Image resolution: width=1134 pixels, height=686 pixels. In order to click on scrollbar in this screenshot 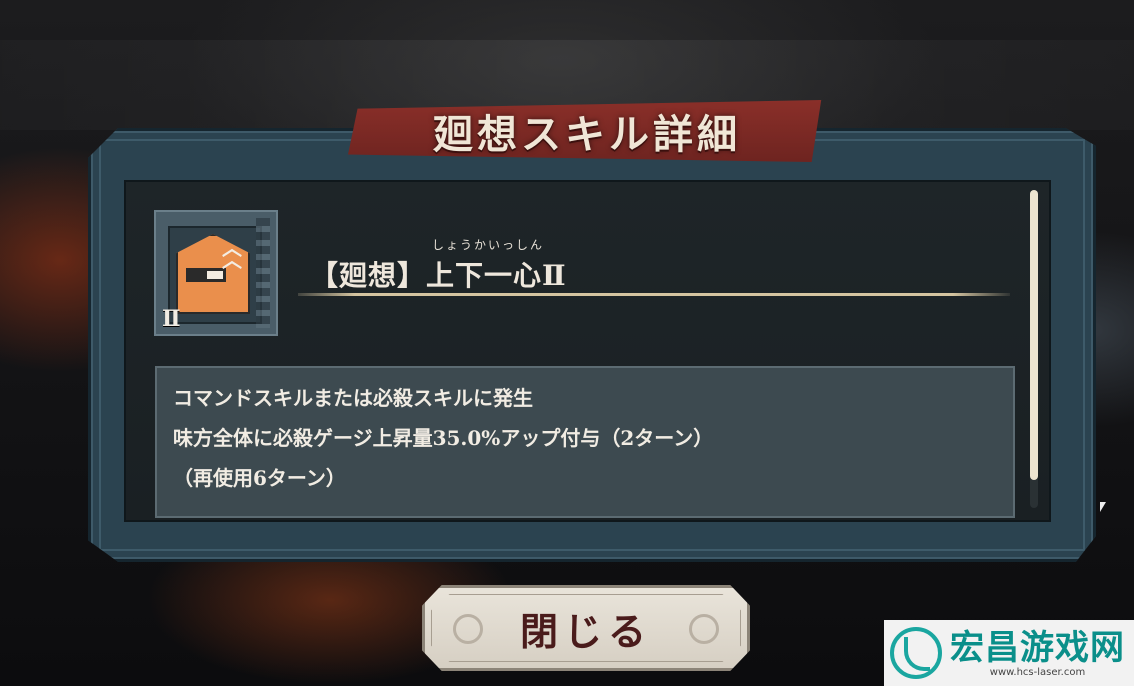, I will do `click(1034, 349)`.